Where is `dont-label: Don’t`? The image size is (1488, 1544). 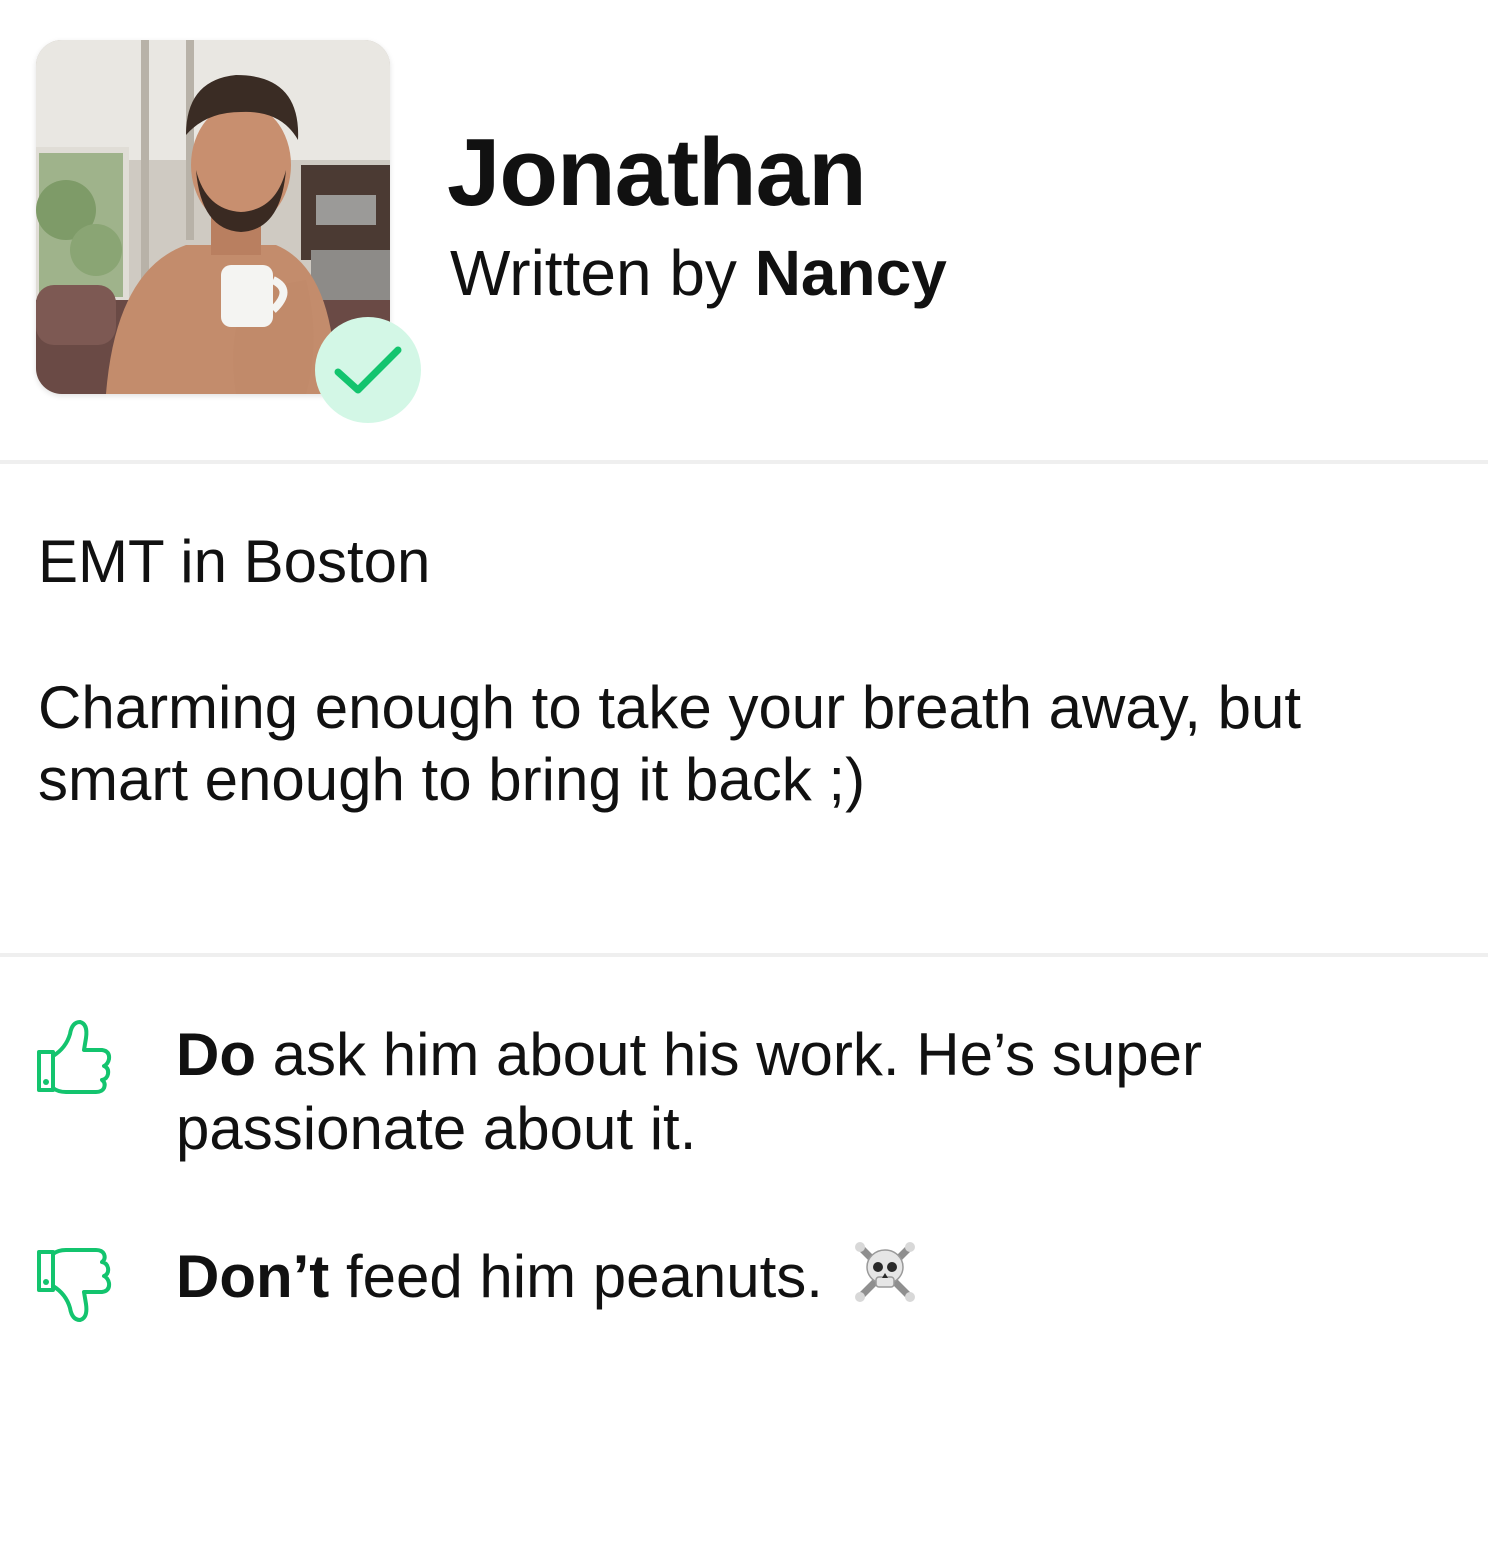
dont-label: Don’t is located at coordinates (253, 1276).